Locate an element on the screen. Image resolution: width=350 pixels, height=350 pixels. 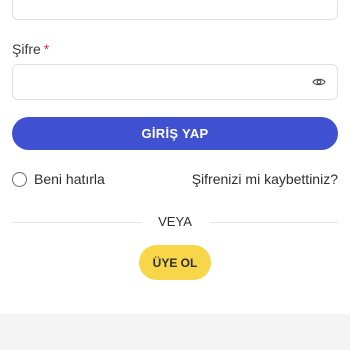
signup-button: ÜYE OL is located at coordinates (175, 262).